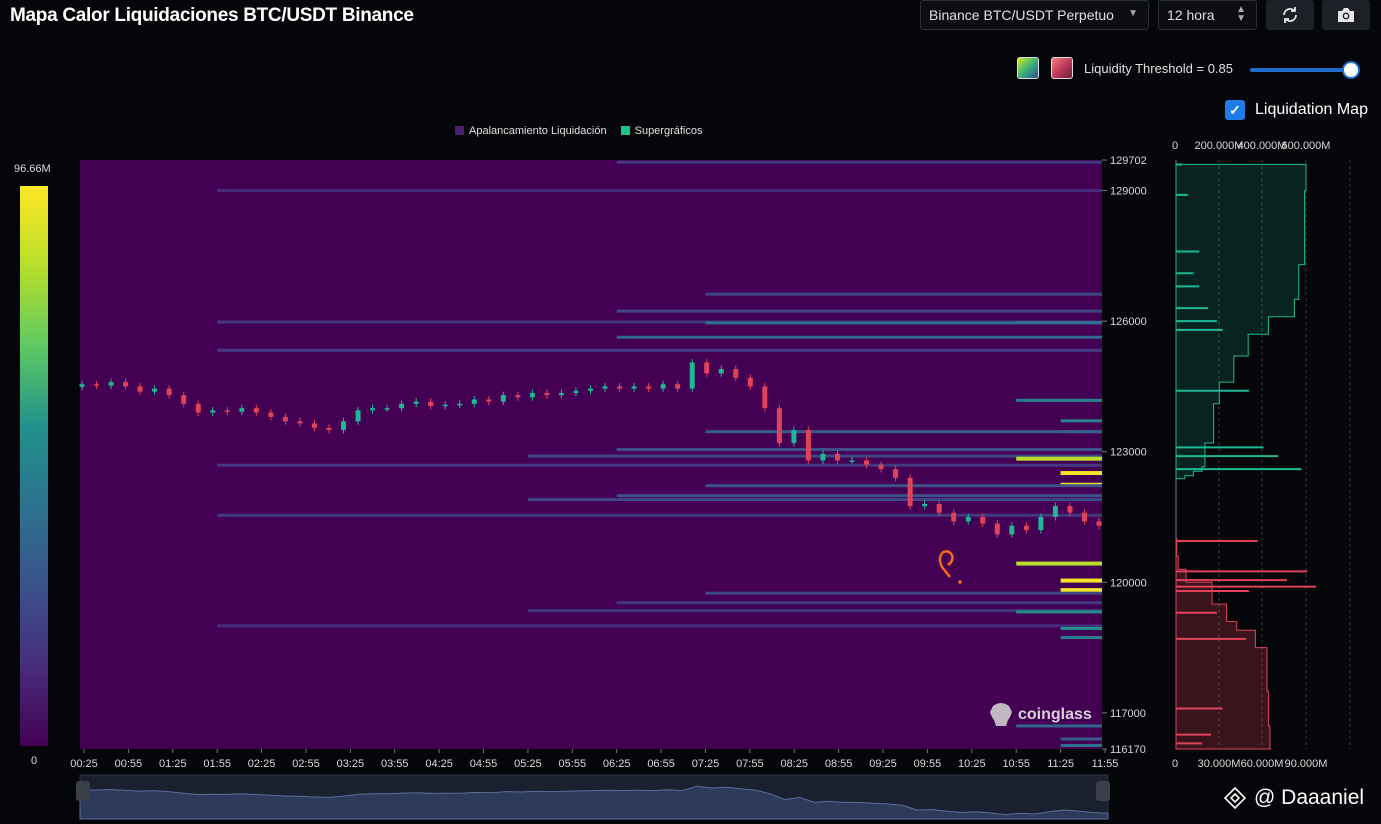 The image size is (1381, 824). I want to click on time-tick-label: 09:25, so click(883, 764).